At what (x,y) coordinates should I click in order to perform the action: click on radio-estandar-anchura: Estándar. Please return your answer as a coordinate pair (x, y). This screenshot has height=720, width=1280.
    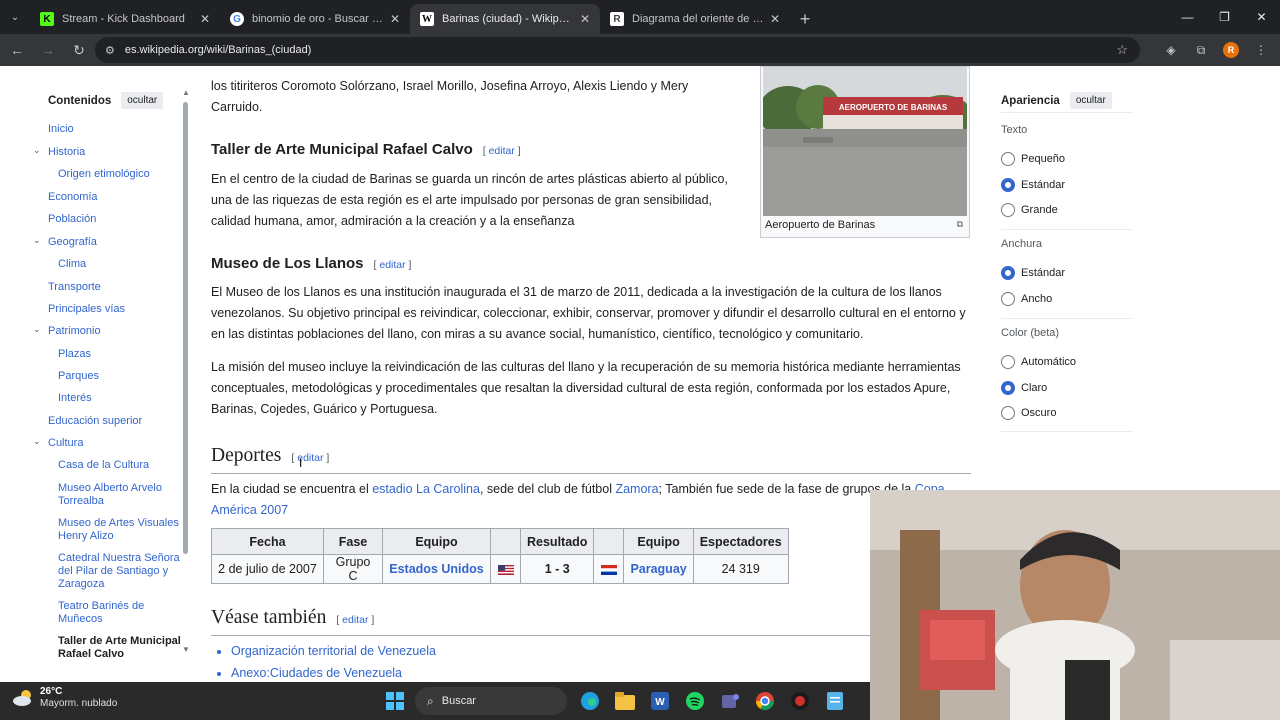
    Looking at the image, I should click on (1033, 273).